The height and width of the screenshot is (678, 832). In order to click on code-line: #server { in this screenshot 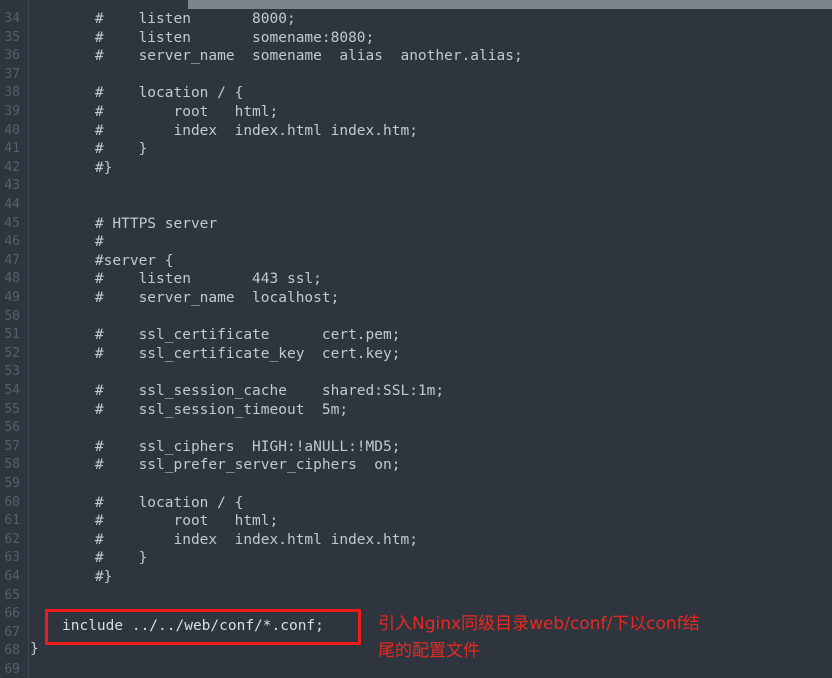, I will do `click(416, 261)`.